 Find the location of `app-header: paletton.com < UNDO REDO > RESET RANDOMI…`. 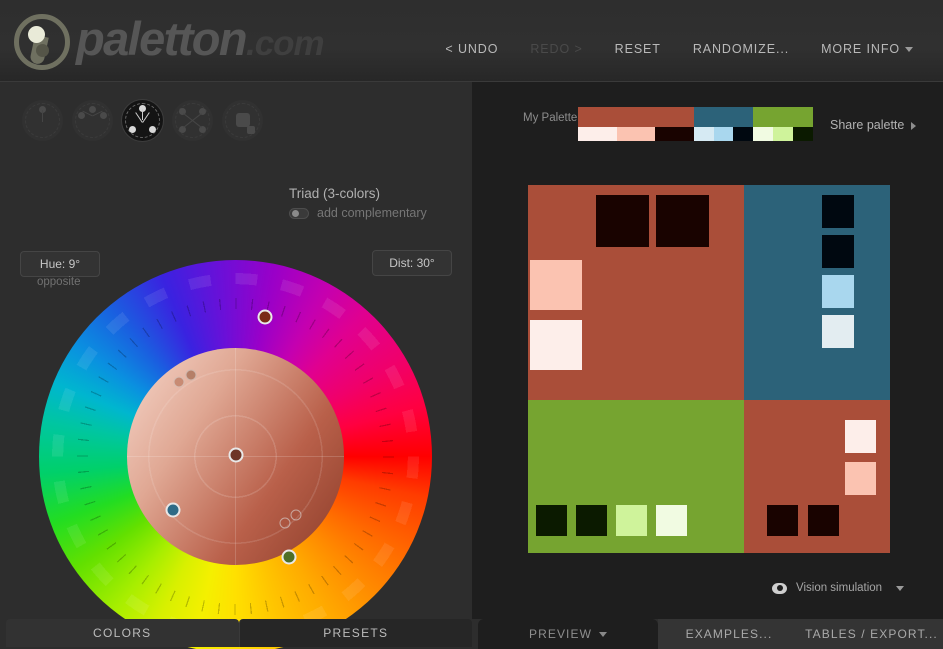

app-header: paletton.com < UNDO REDO > RESET RANDOMI… is located at coordinates (471, 41).